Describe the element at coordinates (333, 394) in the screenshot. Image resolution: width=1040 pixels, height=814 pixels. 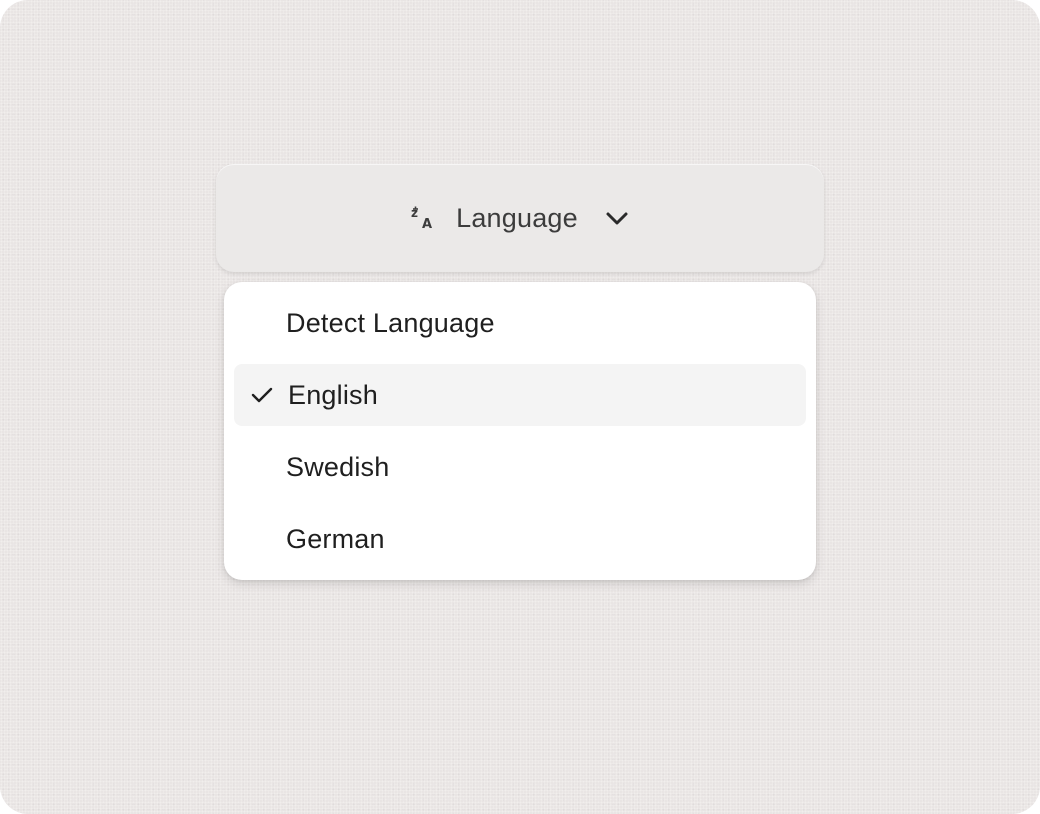
I see `option-label: English` at that location.